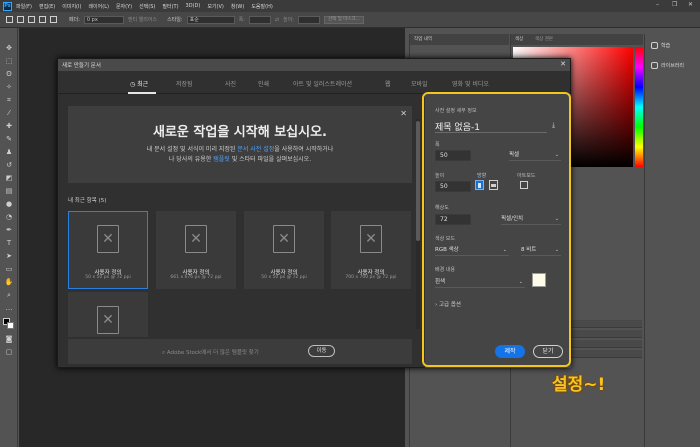 Image resolution: width=700 pixels, height=447 pixels. What do you see at coordinates (210, 19) in the screenshot?
I see `style-select: 표준` at bounding box center [210, 19].